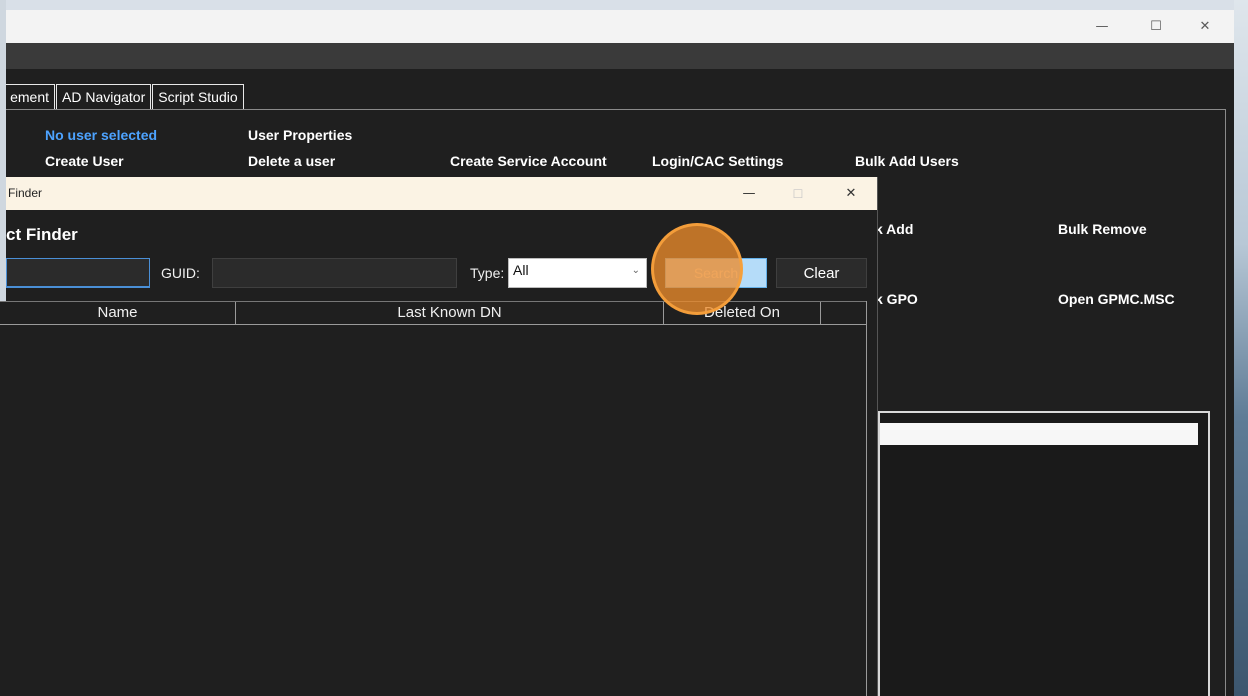 Image resolution: width=1248 pixels, height=696 pixels. Describe the element at coordinates (180, 273) in the screenshot. I see `guid-label: GUID:` at that location.